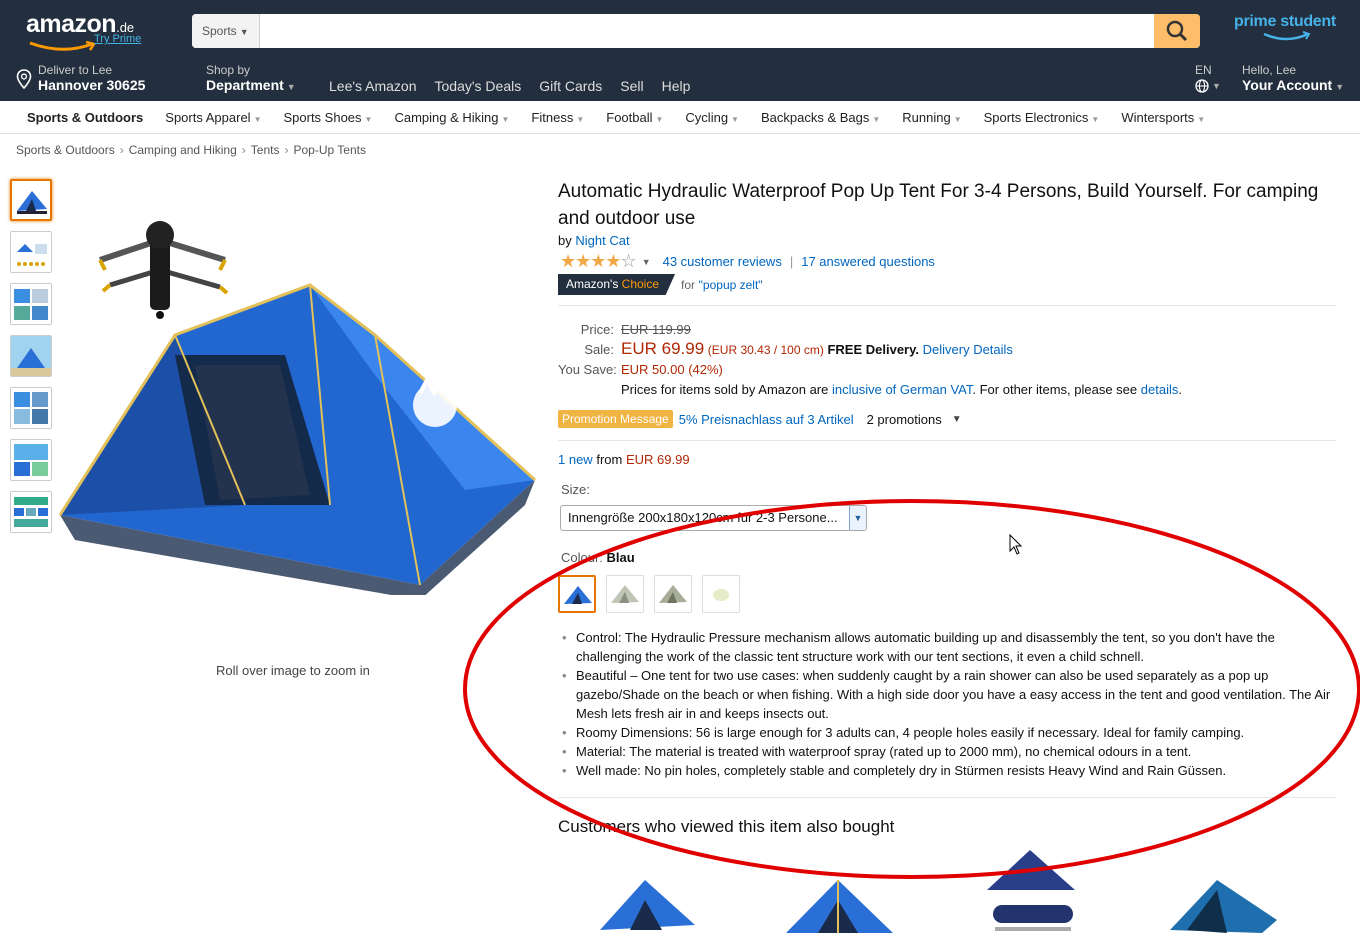 The width and height of the screenshot is (1360, 940). I want to click on subnav-label: Sports Electronics, so click(1036, 117).